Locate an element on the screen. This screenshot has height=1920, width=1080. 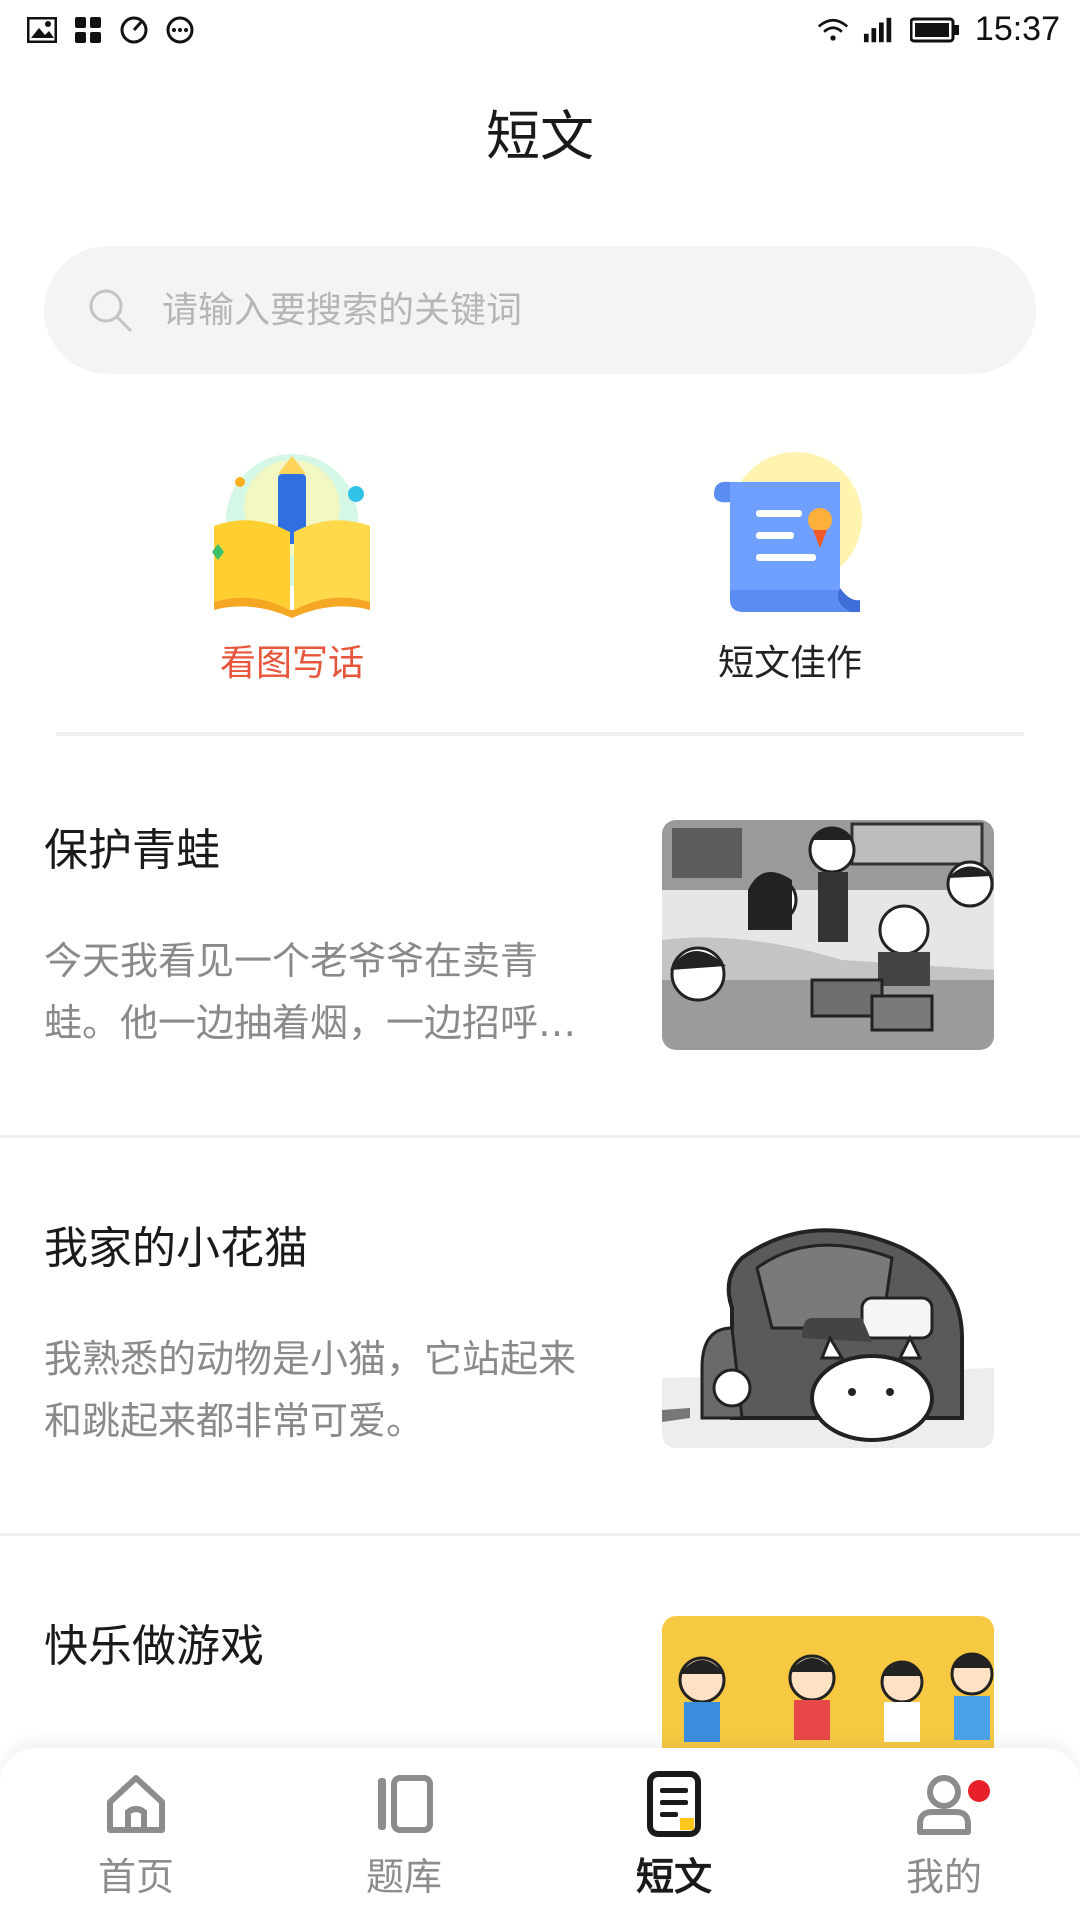
nav-label: 首页 is located at coordinates (135, 1877).